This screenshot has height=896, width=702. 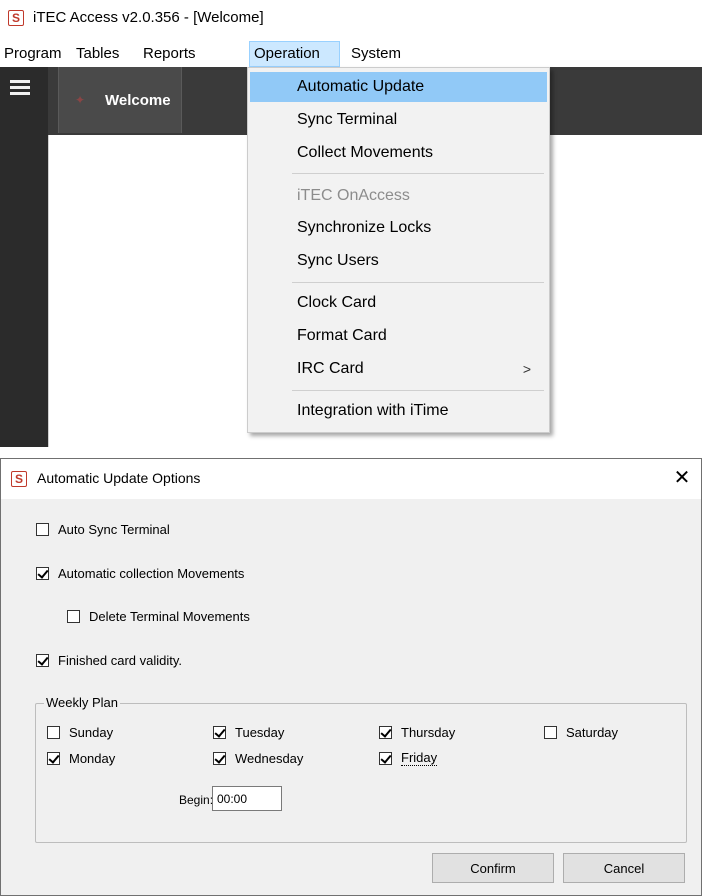 What do you see at coordinates (114, 529) in the screenshot?
I see `checkbox-label: Auto Sync Terminal` at bounding box center [114, 529].